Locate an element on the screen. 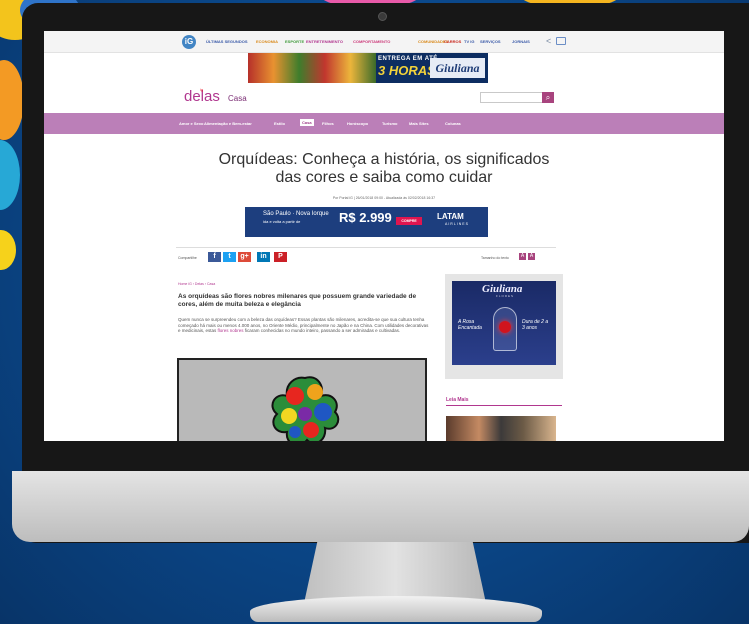 Image resolution: width=749 pixels, height=624 pixels. leia-mais-thumbnail is located at coordinates (501, 428).